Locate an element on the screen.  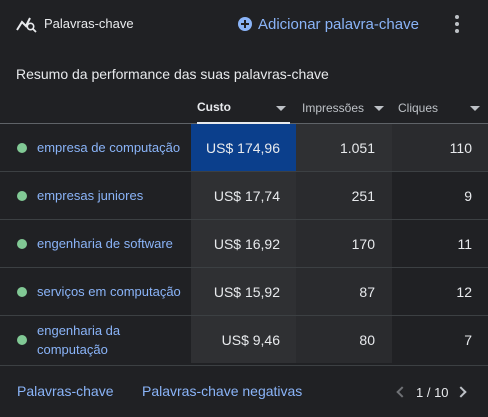
keyword-link: serviços em computação is located at coordinates (112, 291).